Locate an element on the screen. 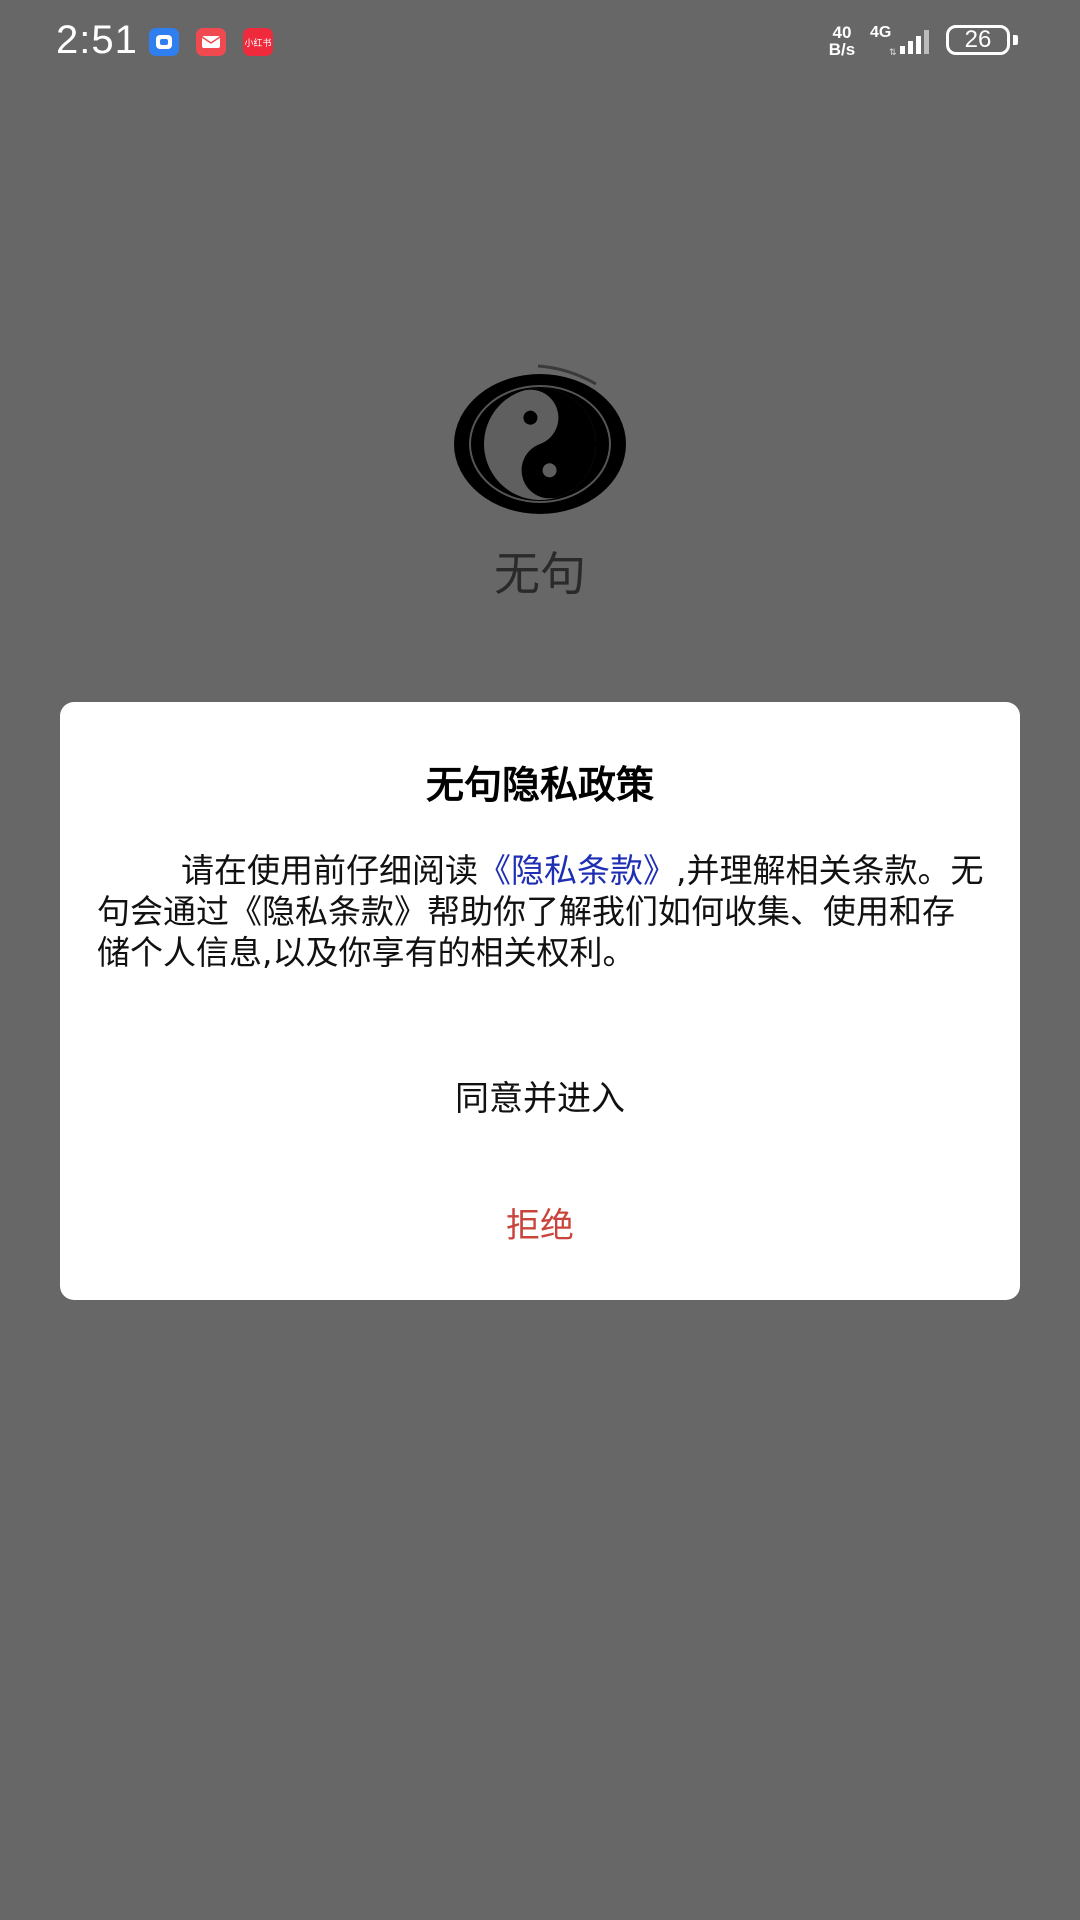 This screenshot has width=1080, height=1920. signal-strength-icon: ⇅ is located at coordinates (909, 43).